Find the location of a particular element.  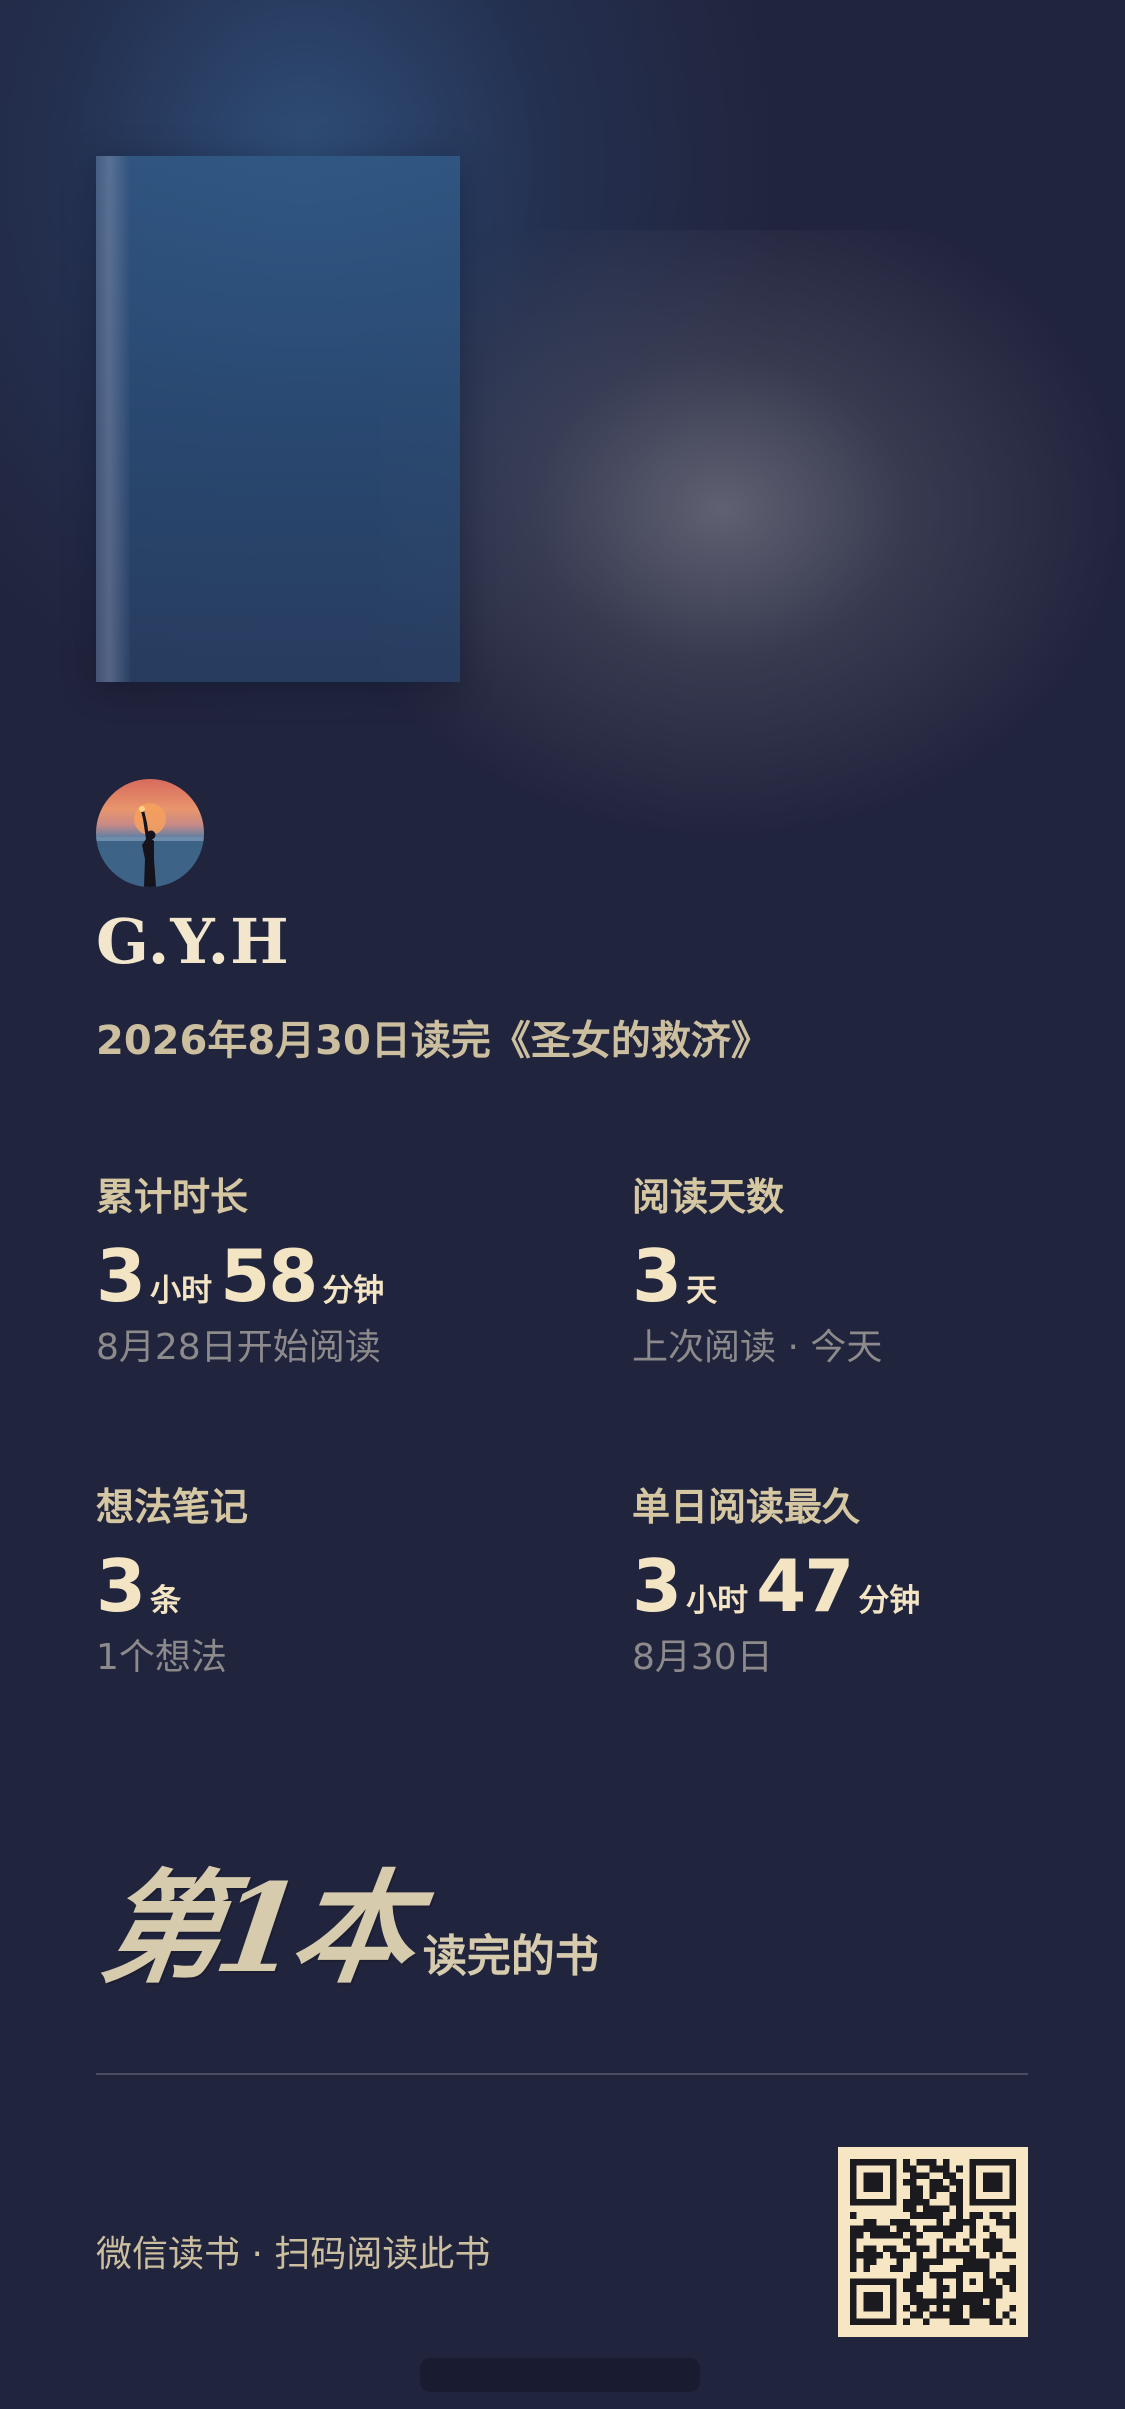

qr-code-icon is located at coordinates (933, 2242).